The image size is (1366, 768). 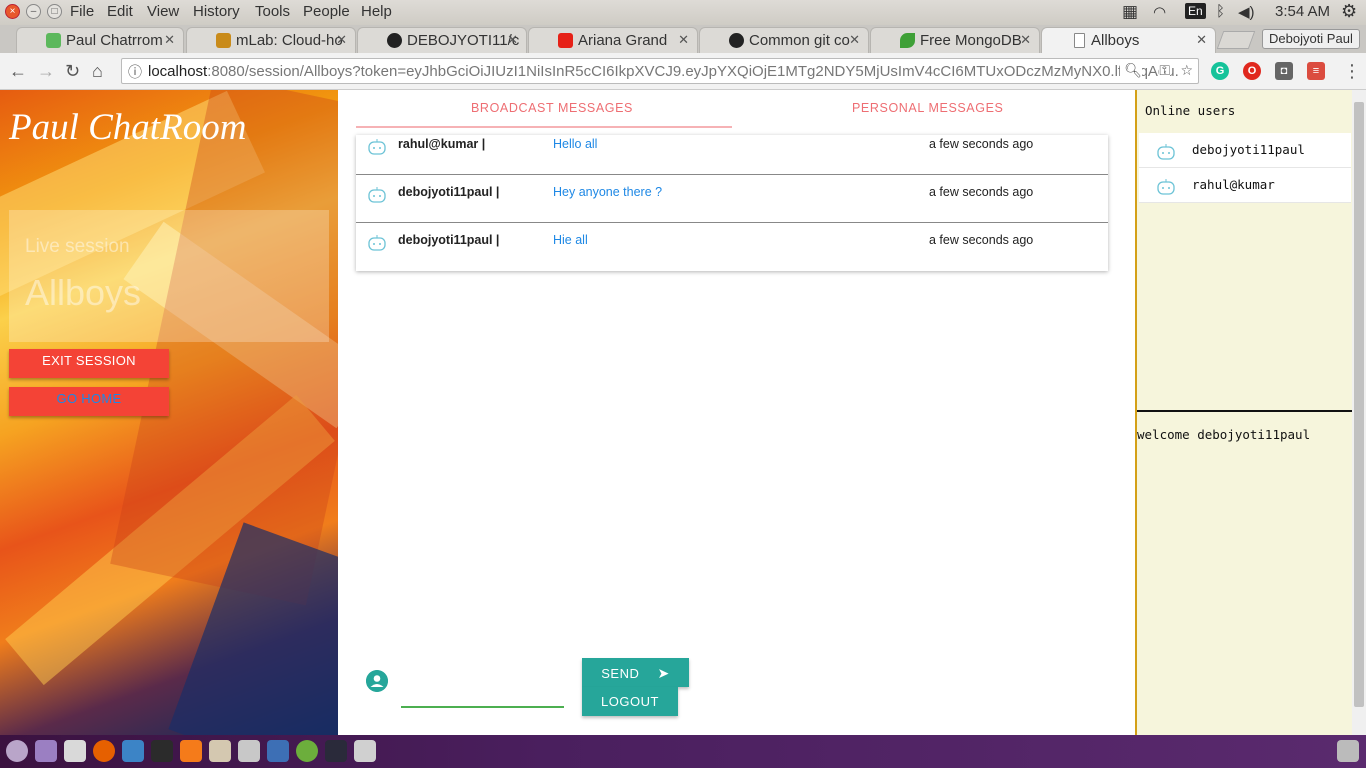 I want to click on trash-icon, so click(x=1348, y=751).